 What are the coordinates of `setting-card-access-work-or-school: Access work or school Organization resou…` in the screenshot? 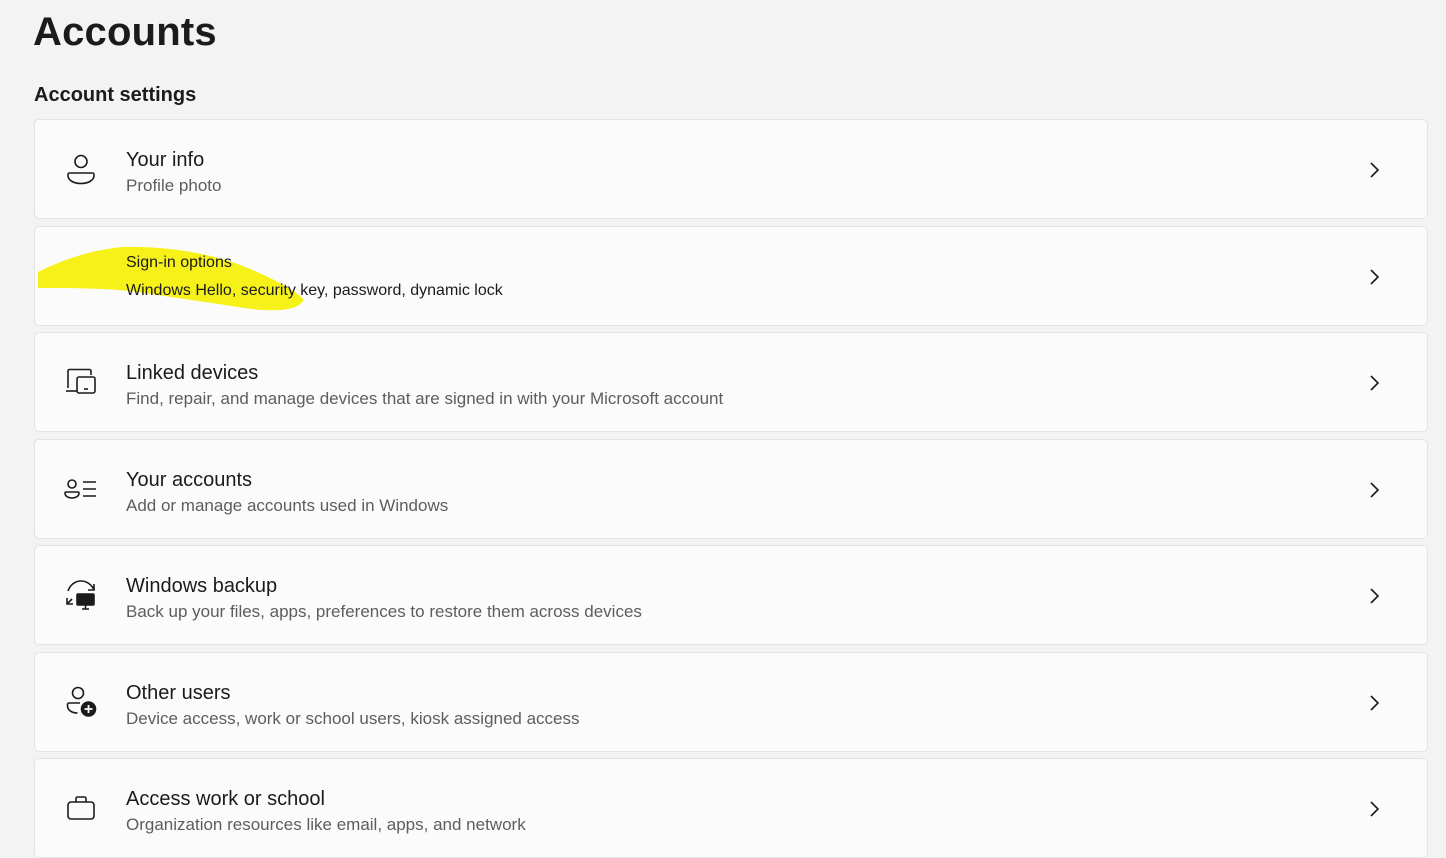 It's located at (731, 808).